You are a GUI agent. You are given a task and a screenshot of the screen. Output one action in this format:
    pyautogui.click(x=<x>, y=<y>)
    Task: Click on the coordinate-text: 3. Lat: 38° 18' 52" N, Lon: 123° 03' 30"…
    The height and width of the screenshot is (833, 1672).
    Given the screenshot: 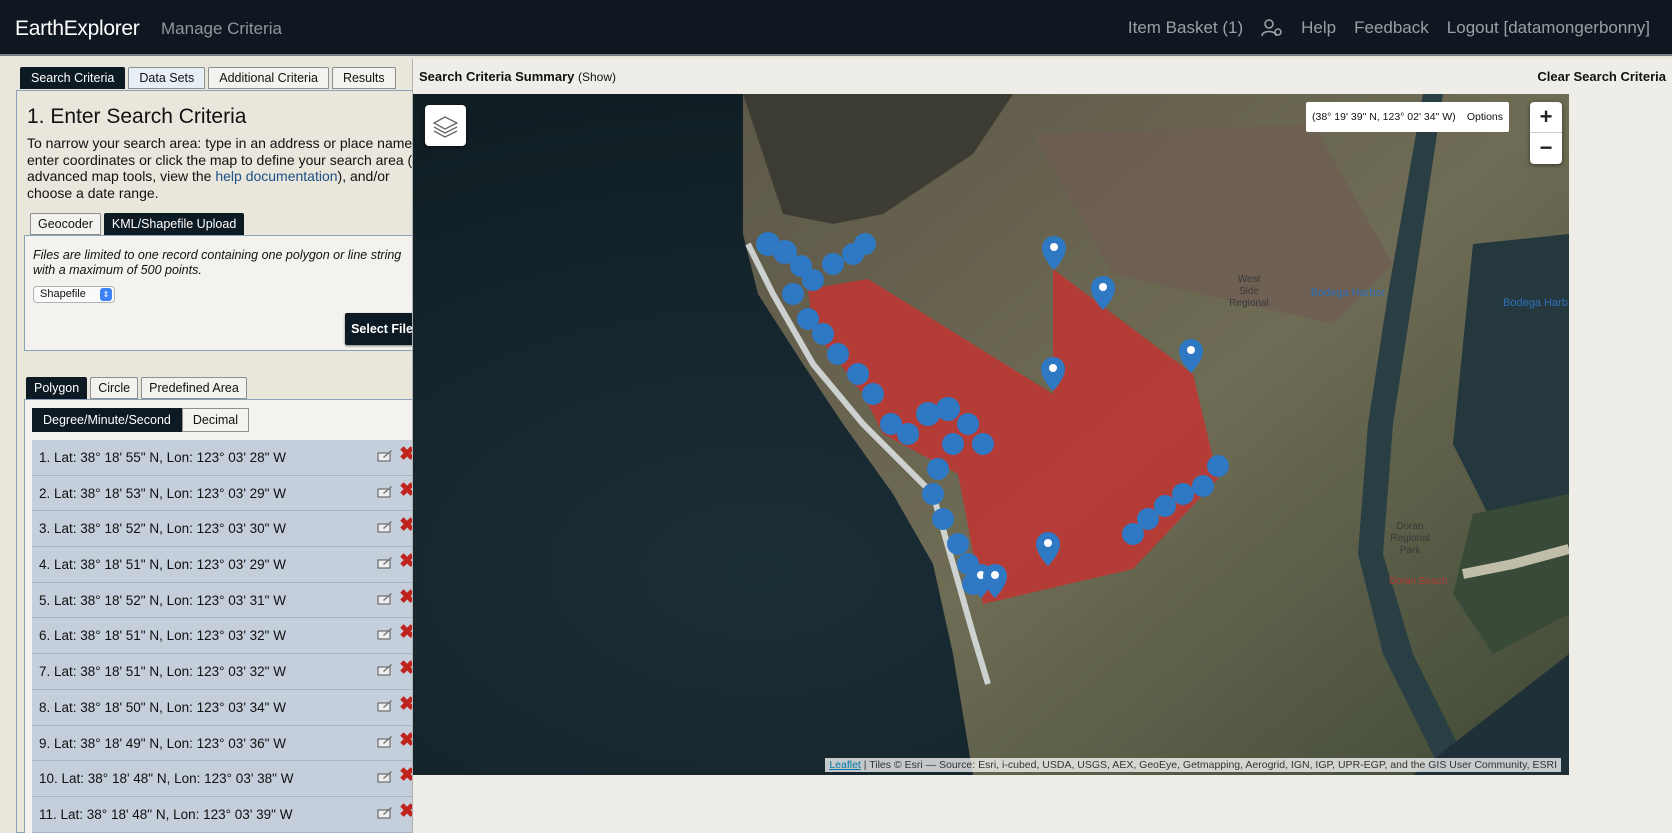 What is the action you would take?
    pyautogui.click(x=162, y=529)
    